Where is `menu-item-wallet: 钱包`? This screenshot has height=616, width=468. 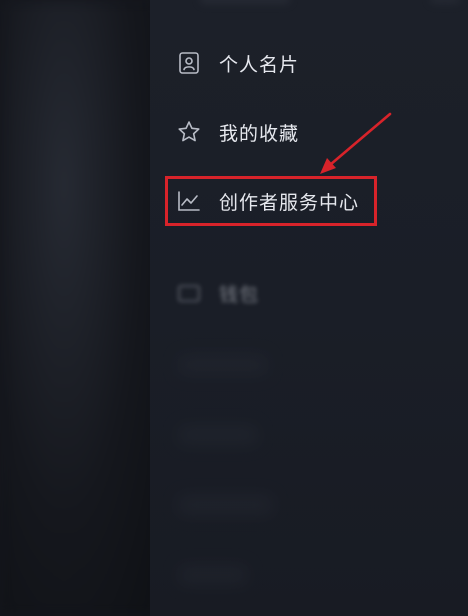
menu-item-wallet: 钱包 is located at coordinates (217, 293).